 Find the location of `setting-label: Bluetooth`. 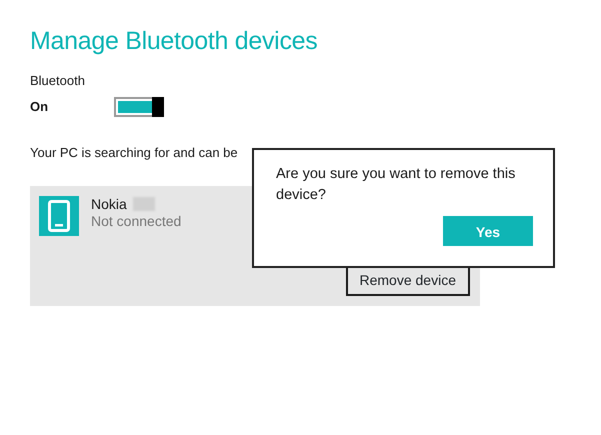

setting-label: Bluetooth is located at coordinates (58, 81).